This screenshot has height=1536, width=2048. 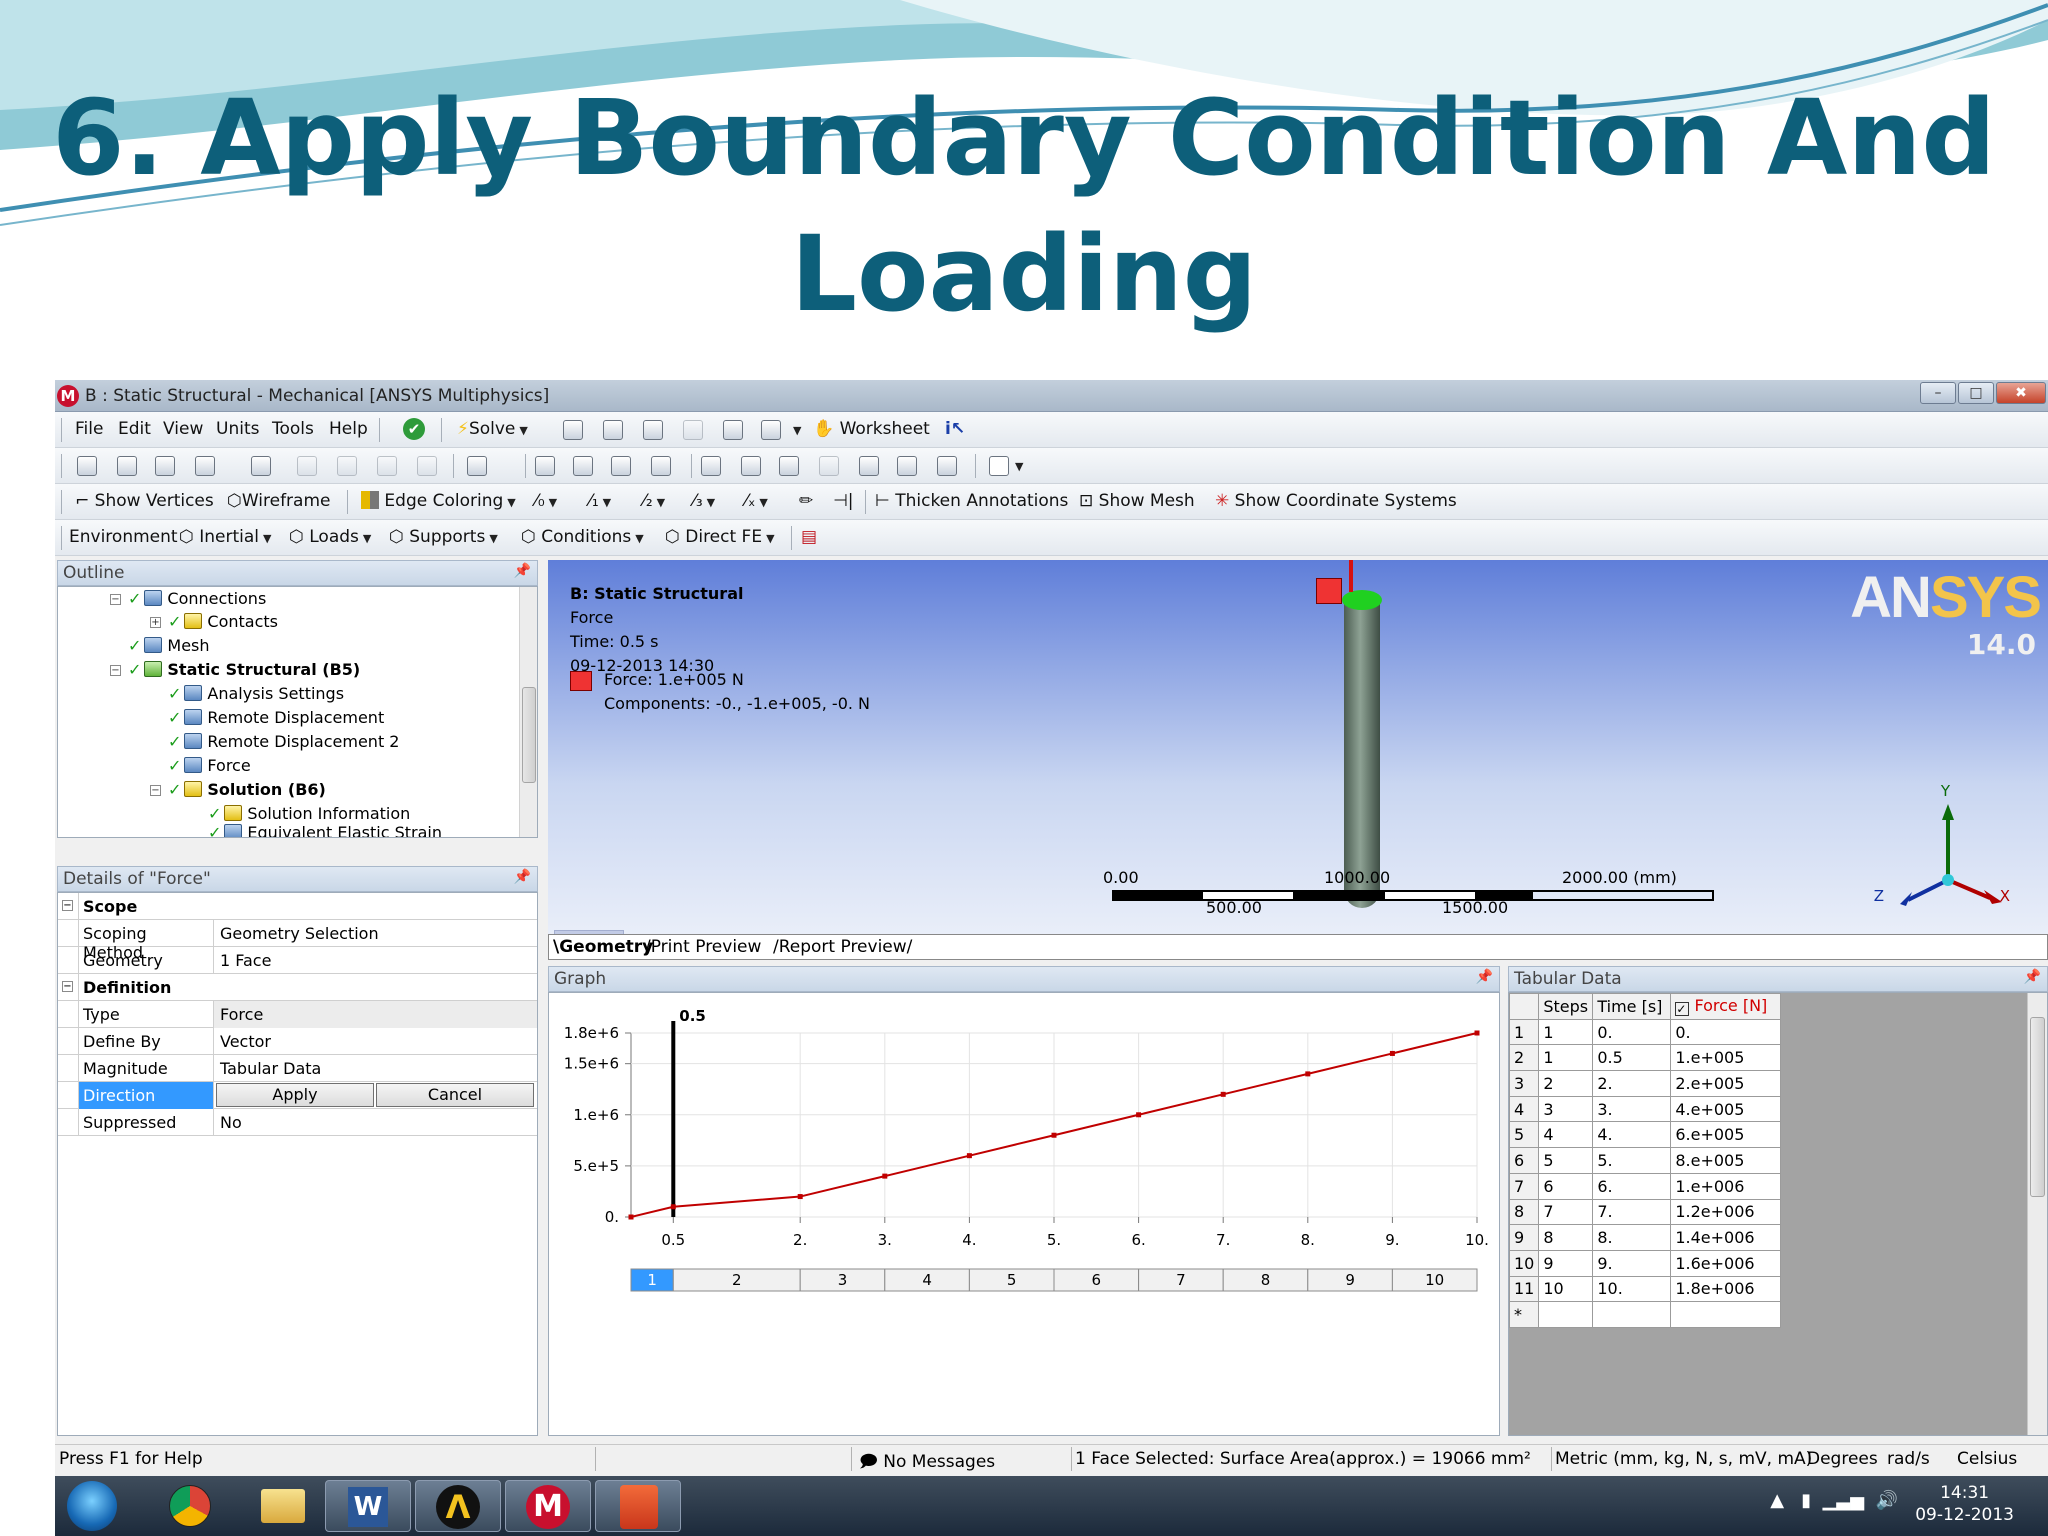 What do you see at coordinates (297, 1122) in the screenshot?
I see `row-suppressed: Suppressed No` at bounding box center [297, 1122].